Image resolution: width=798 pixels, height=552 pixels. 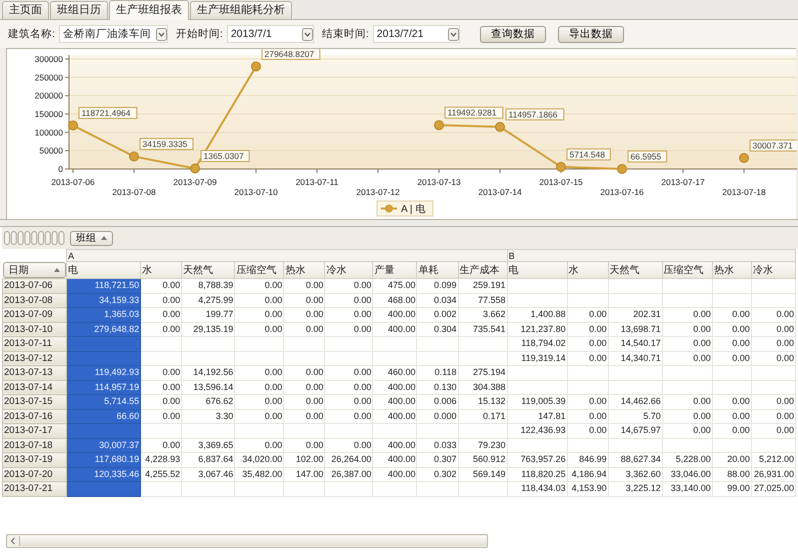 What do you see at coordinates (537, 358) in the screenshot?
I see `table-cell: 119,319.14` at bounding box center [537, 358].